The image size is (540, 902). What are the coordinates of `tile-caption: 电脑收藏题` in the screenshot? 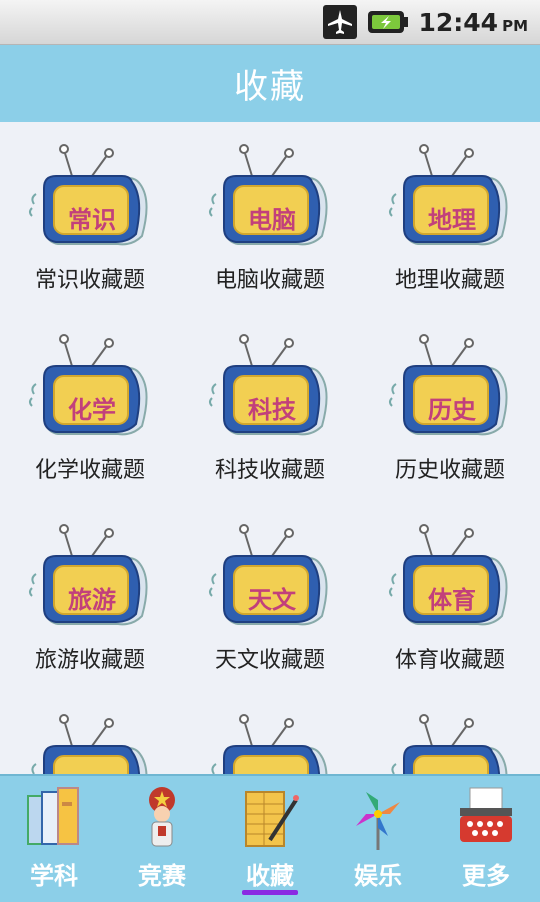 It's located at (269, 280).